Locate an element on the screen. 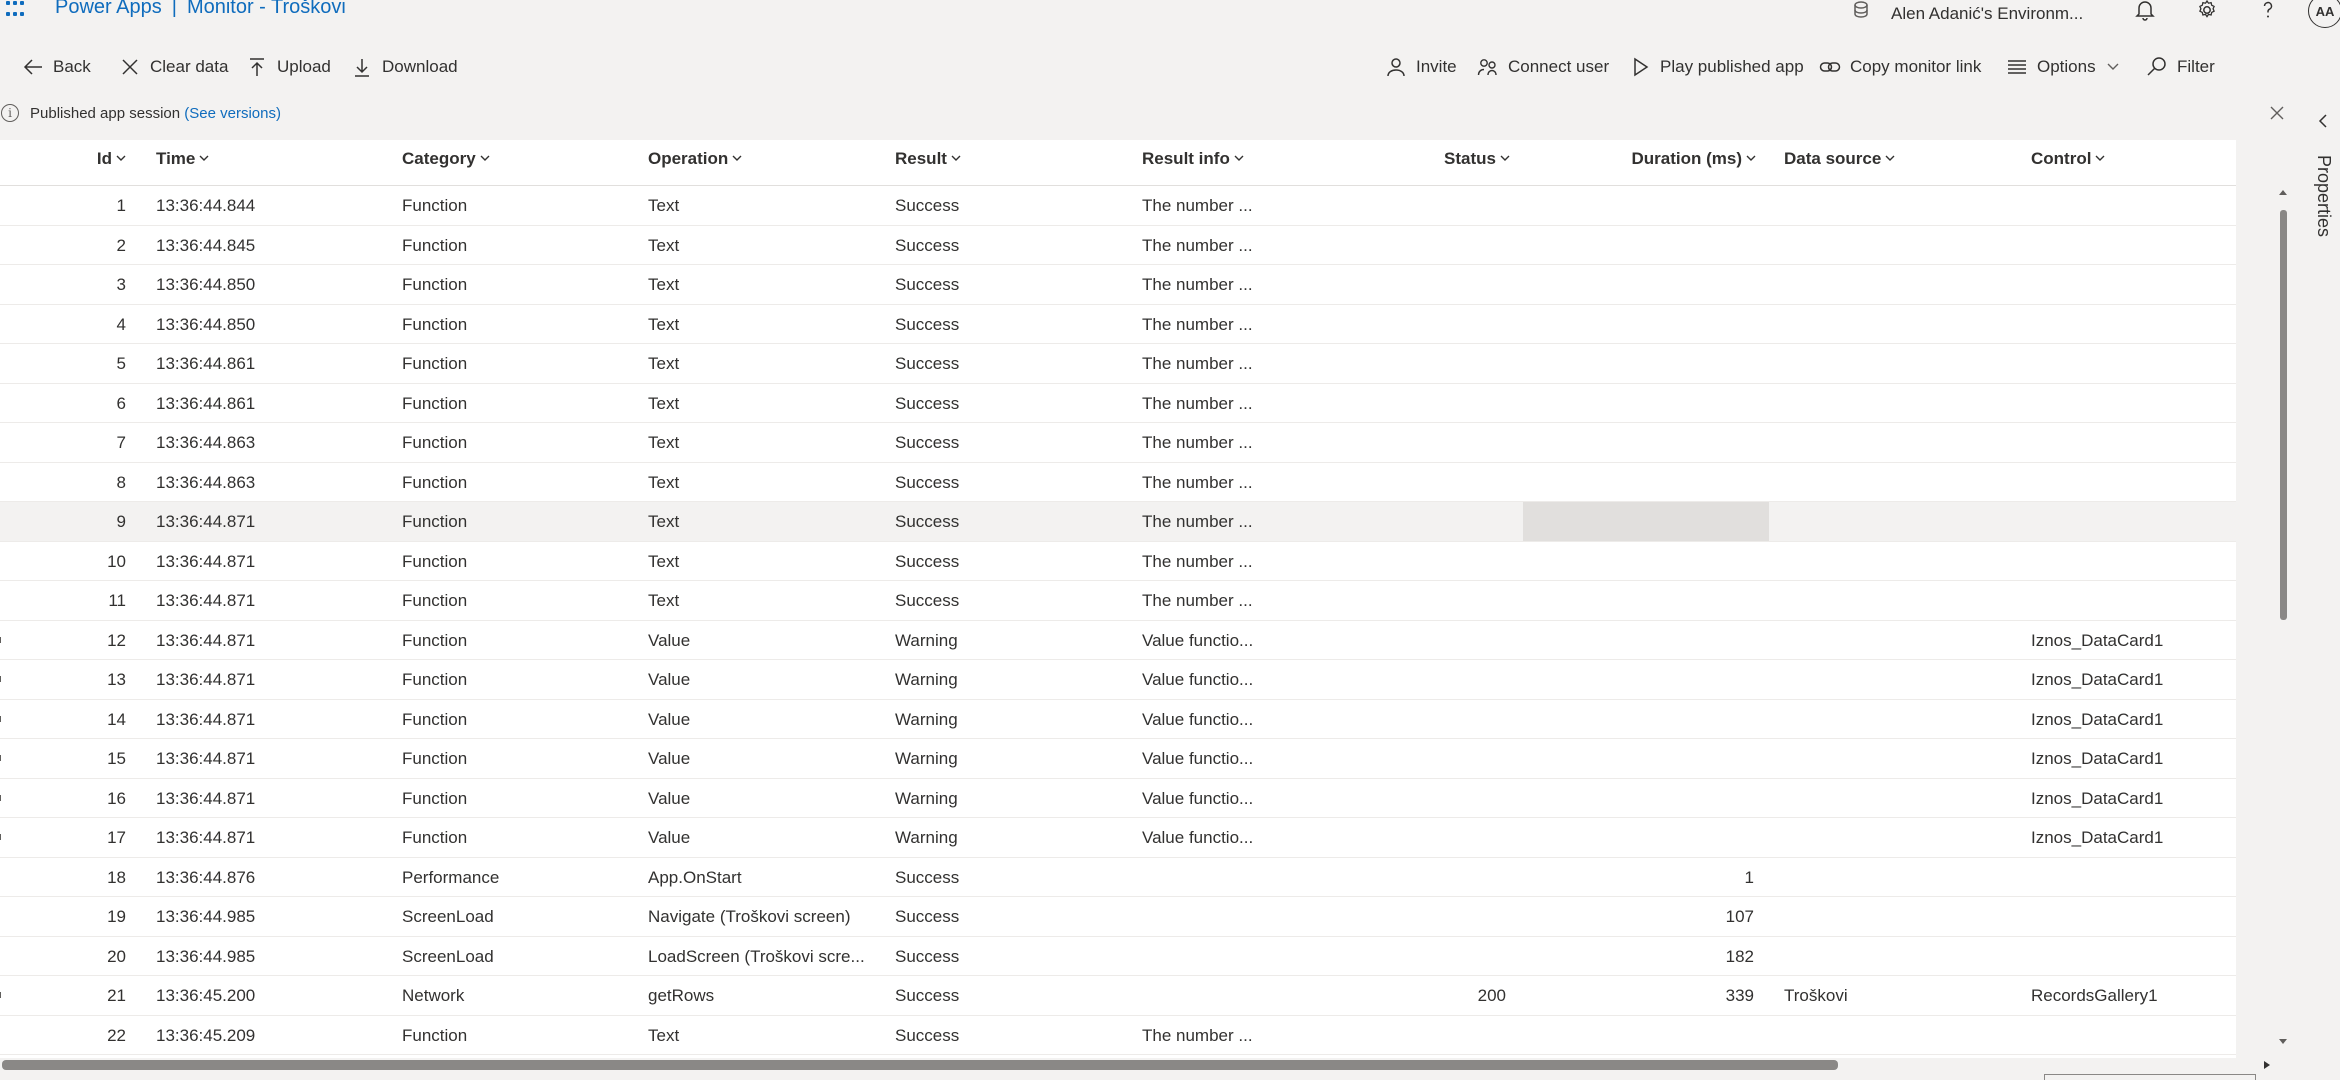 Image resolution: width=2340 pixels, height=1080 pixels. copy-monitor-link-button: Copy monitor link is located at coordinates (1900, 67).